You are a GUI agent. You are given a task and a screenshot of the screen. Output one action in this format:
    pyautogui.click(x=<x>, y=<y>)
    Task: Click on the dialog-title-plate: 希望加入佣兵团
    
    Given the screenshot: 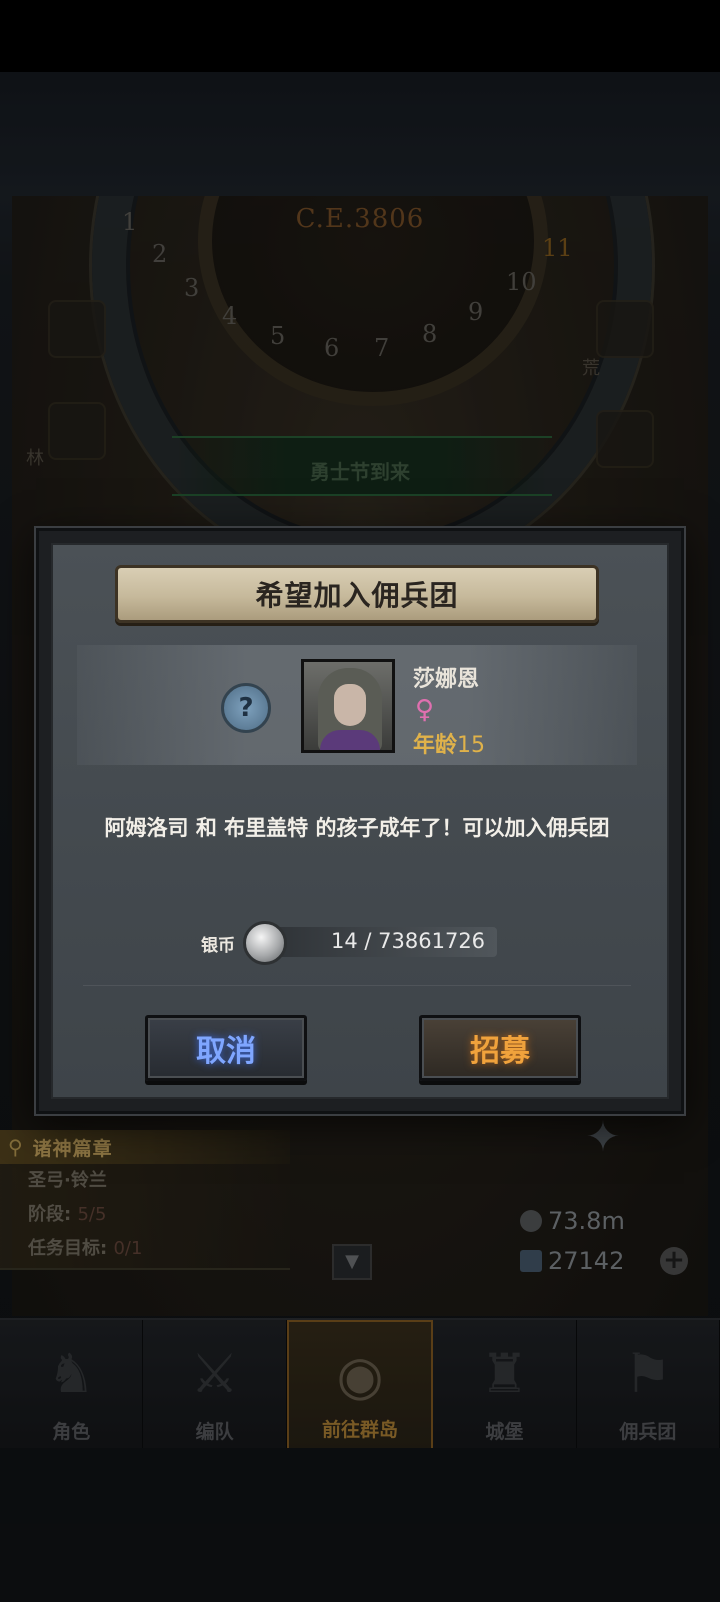 What is the action you would take?
    pyautogui.click(x=357, y=594)
    